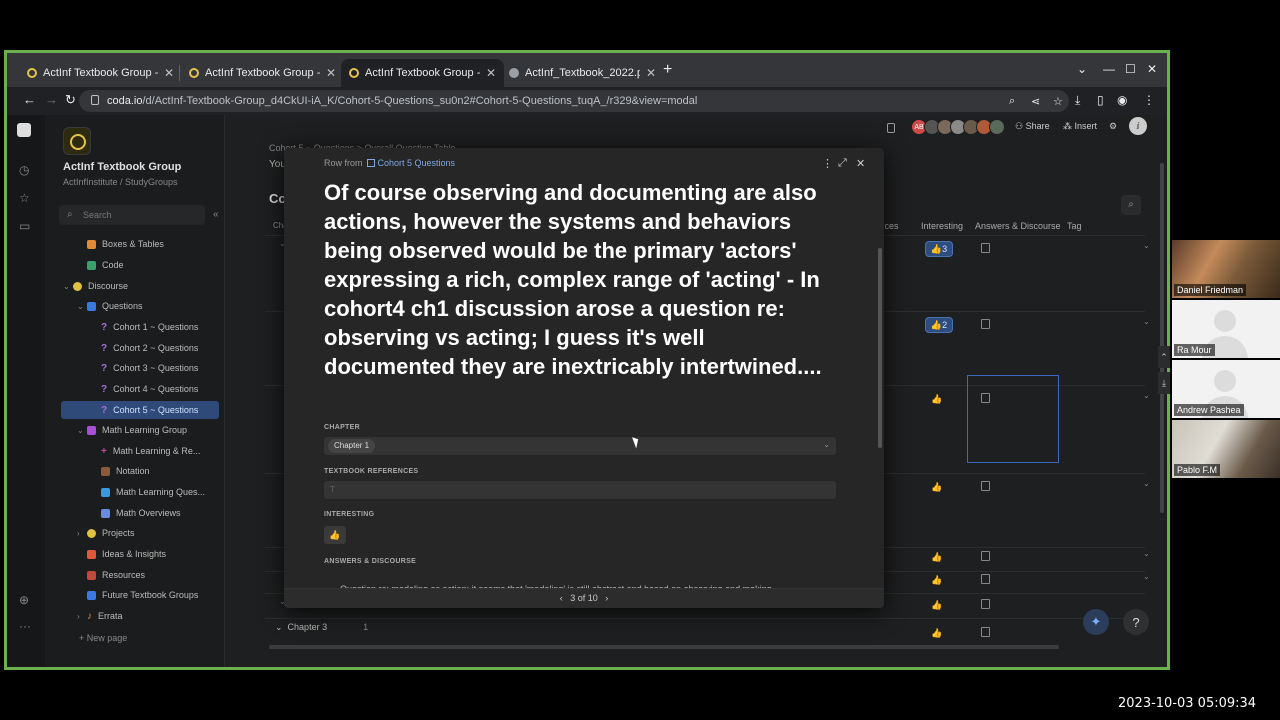 Image resolution: width=1280 pixels, height=720 pixels. Describe the element at coordinates (24, 130) in the screenshot. I see `coda-logo-icon` at that location.